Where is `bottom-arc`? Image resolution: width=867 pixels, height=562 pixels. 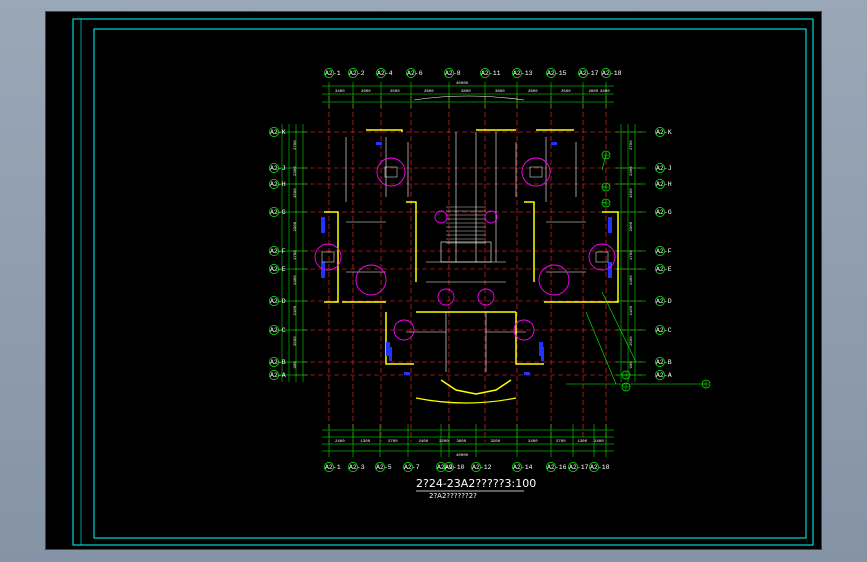 bottom-arc is located at coordinates (466, 400).